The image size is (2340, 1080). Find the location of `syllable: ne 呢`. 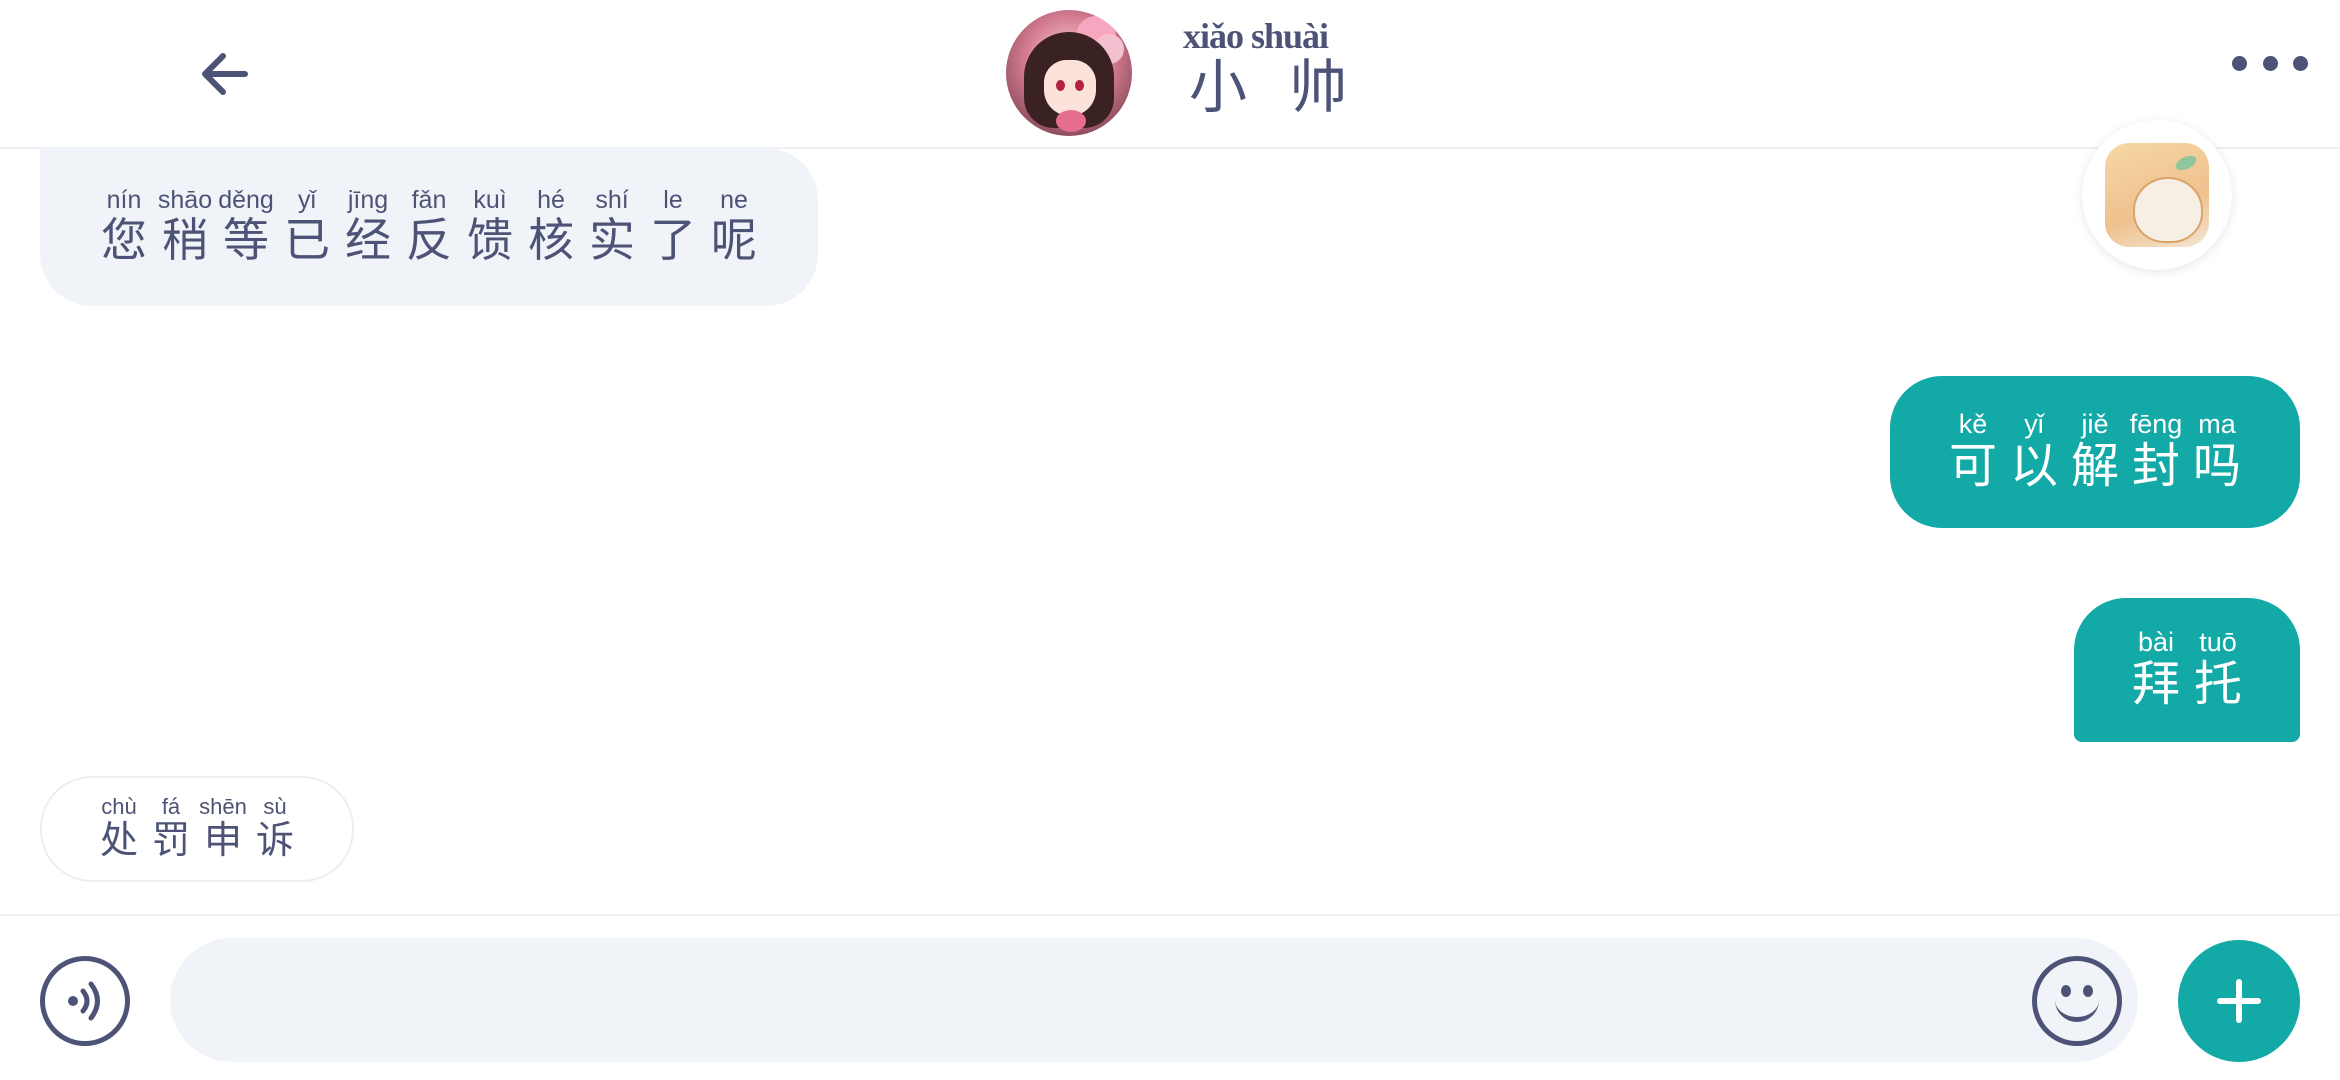

syllable: ne 呢 is located at coordinates (734, 227).